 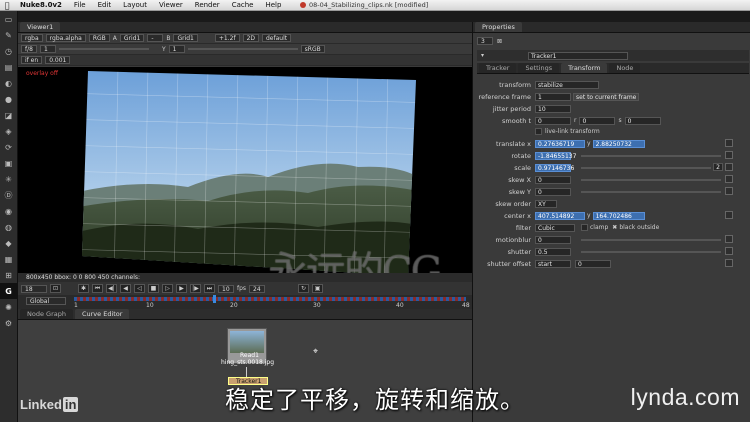 What do you see at coordinates (729, 215) in the screenshot?
I see `center-anim-icon` at bounding box center [729, 215].